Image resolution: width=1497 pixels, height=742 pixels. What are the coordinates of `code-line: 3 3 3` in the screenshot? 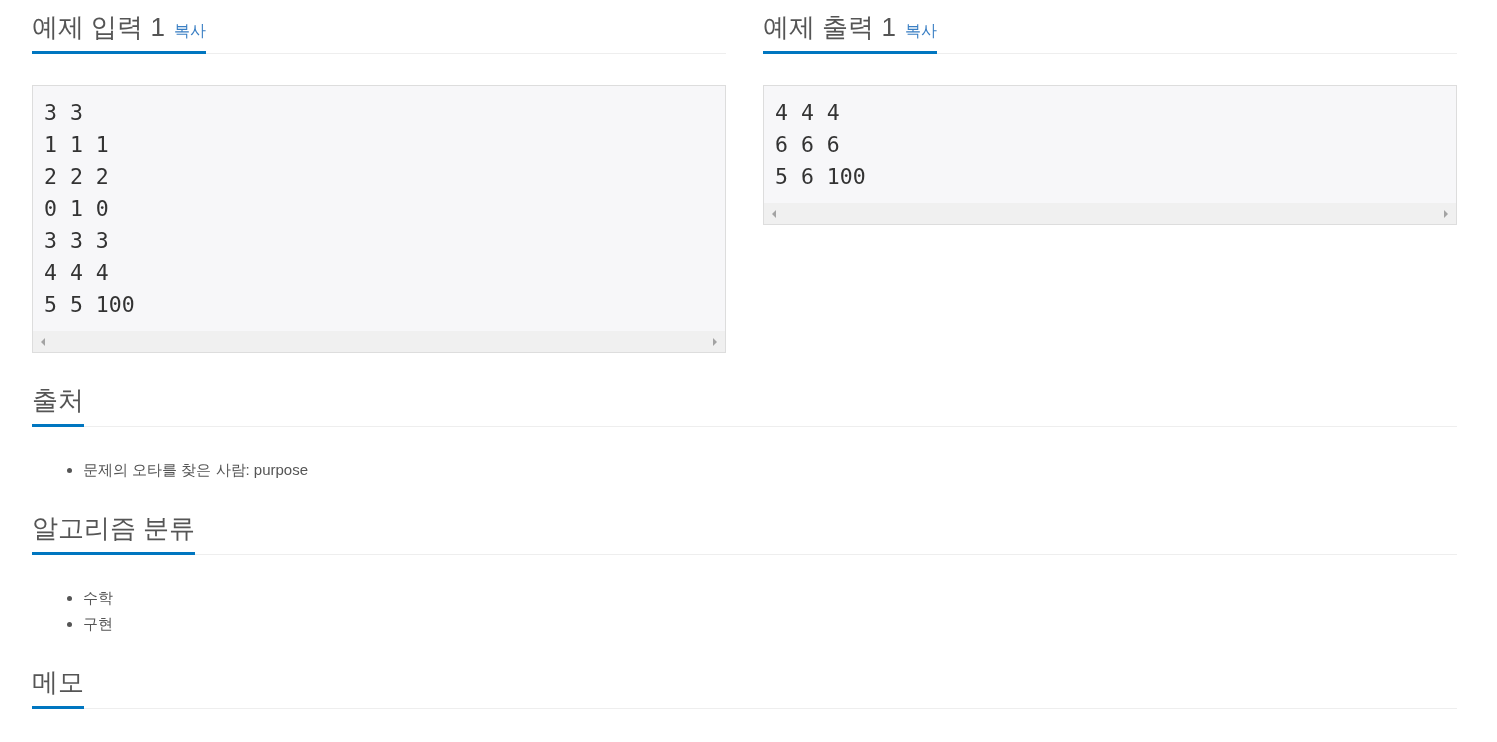 It's located at (76, 241).